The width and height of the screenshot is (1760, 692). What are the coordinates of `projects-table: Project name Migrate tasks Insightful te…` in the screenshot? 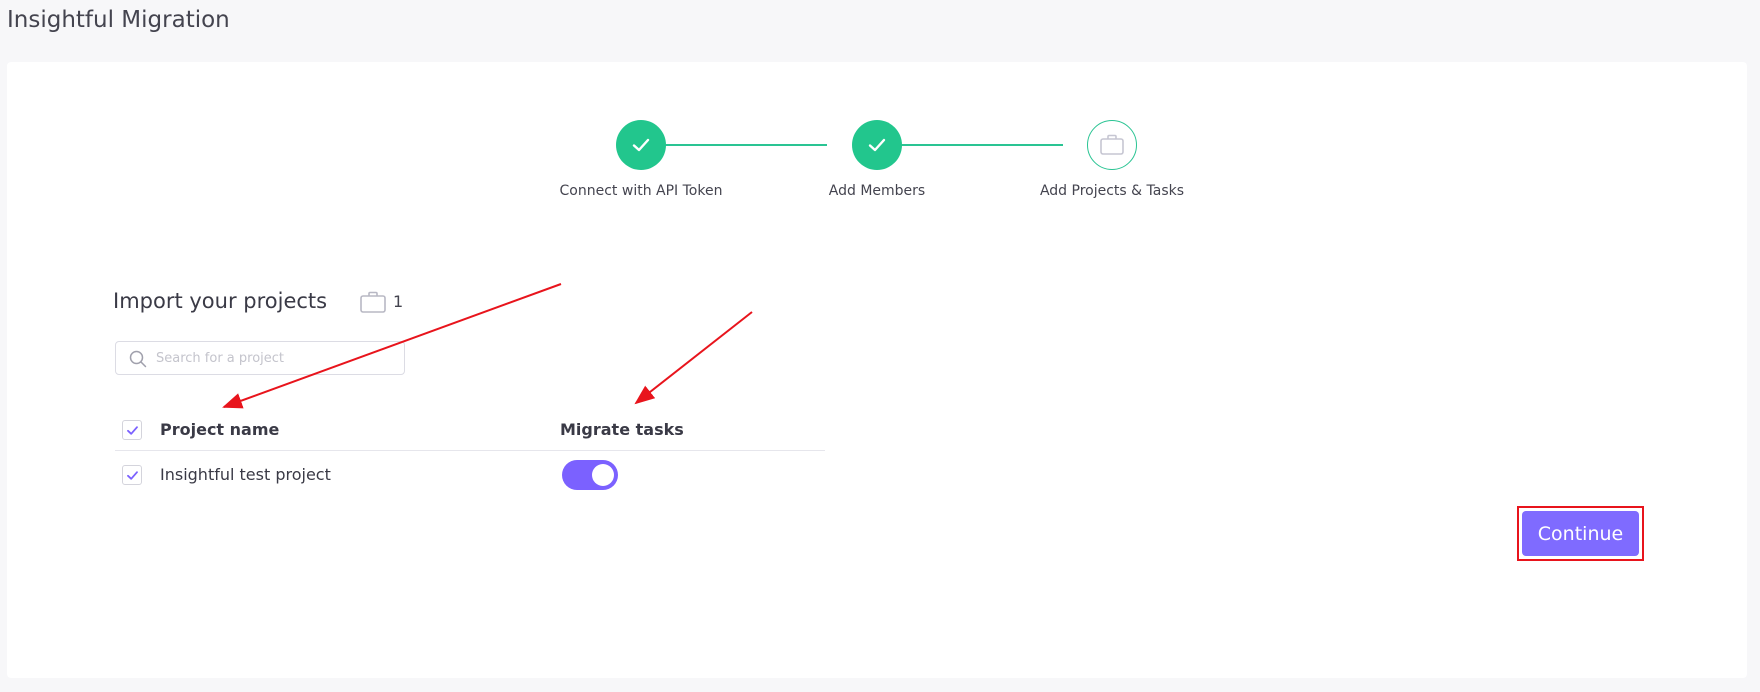 It's located at (470, 454).